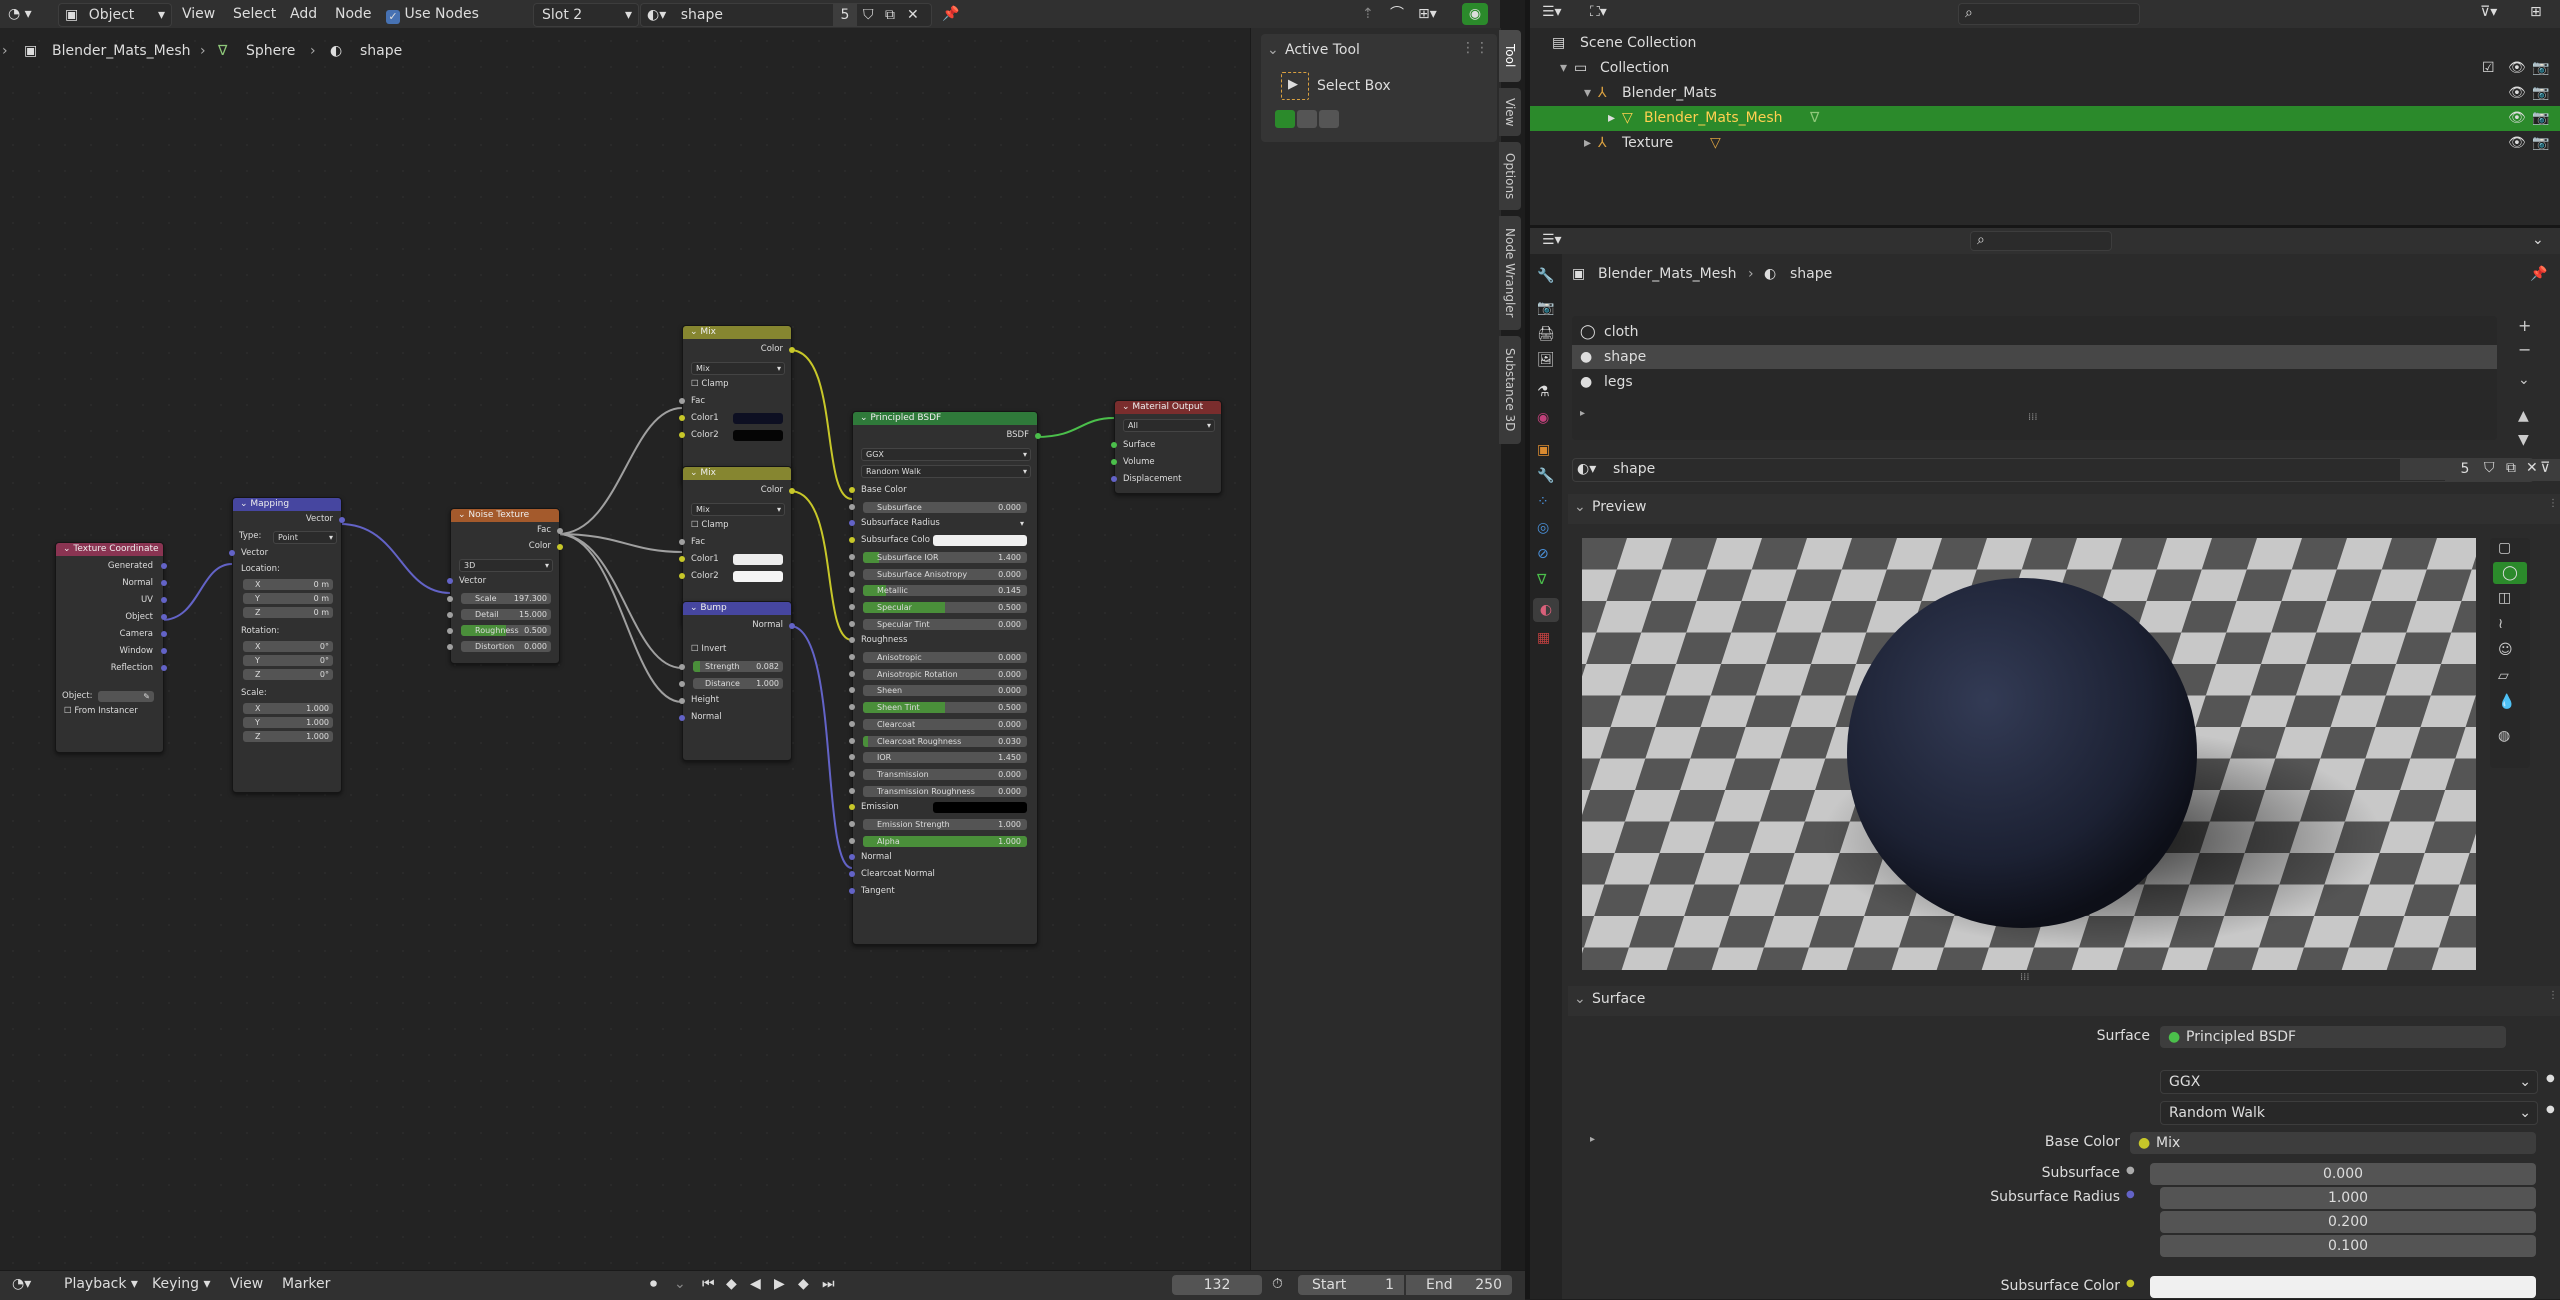 The height and width of the screenshot is (1300, 2560). What do you see at coordinates (246, 1284) in the screenshot?
I see `menu-view: View` at bounding box center [246, 1284].